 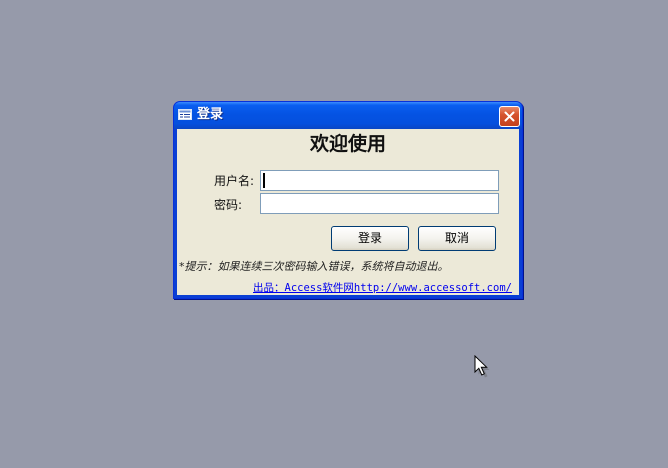 What do you see at coordinates (234, 181) in the screenshot?
I see `username-label: 用户名:` at bounding box center [234, 181].